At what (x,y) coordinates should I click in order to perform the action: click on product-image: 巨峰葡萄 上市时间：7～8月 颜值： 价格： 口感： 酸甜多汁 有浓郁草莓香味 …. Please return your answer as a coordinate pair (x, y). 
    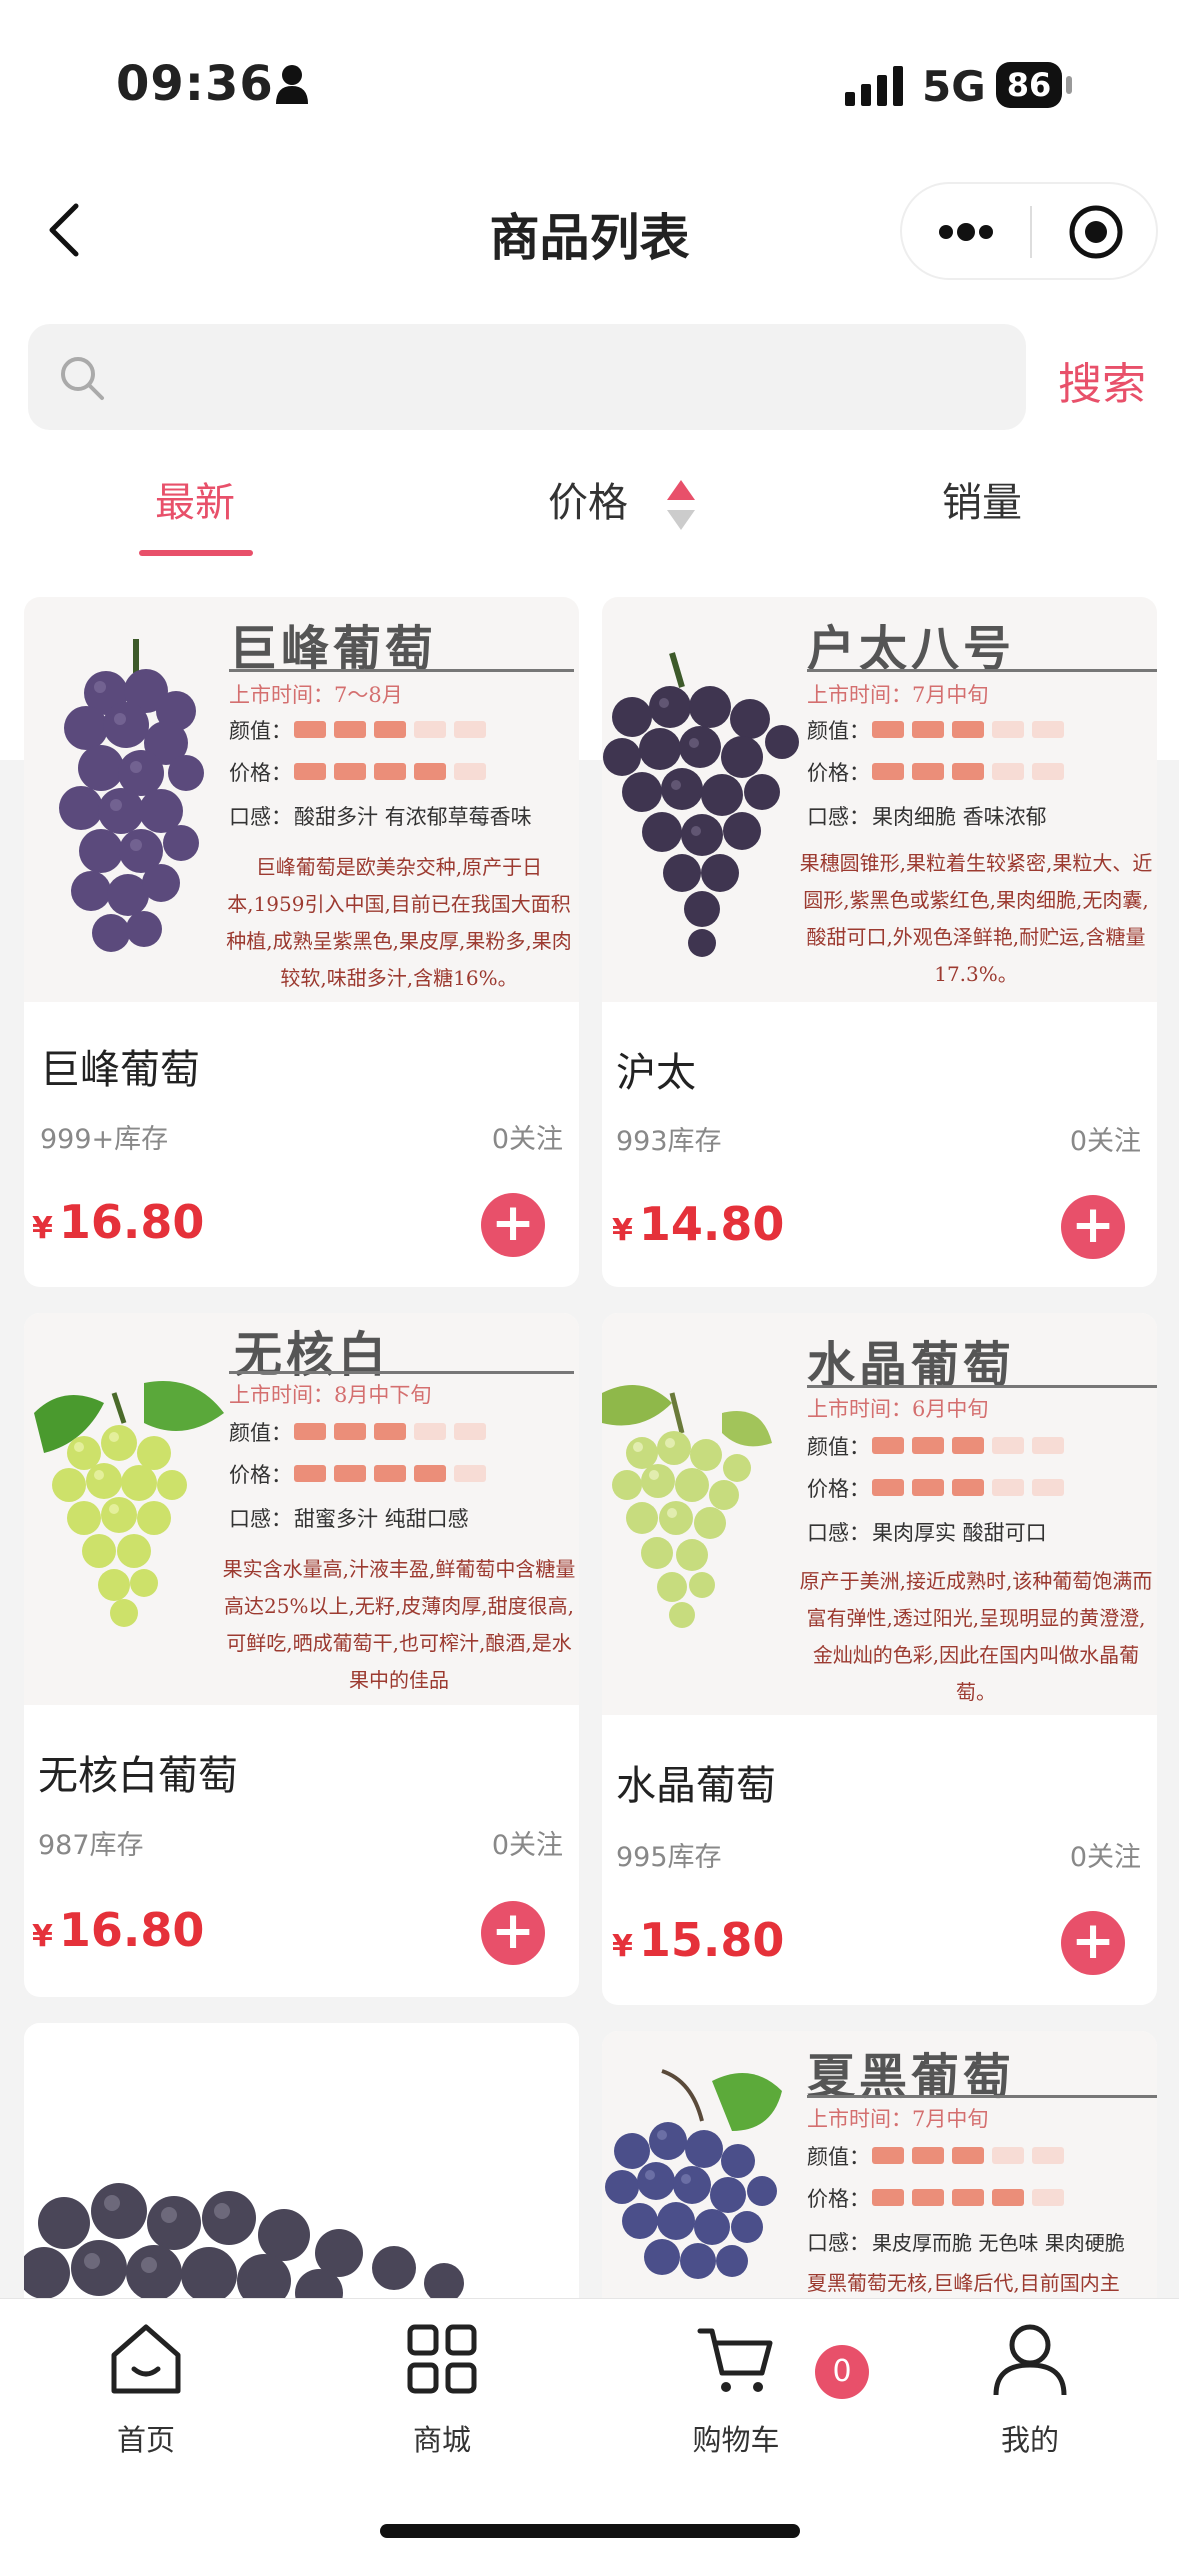
    Looking at the image, I should click on (301, 799).